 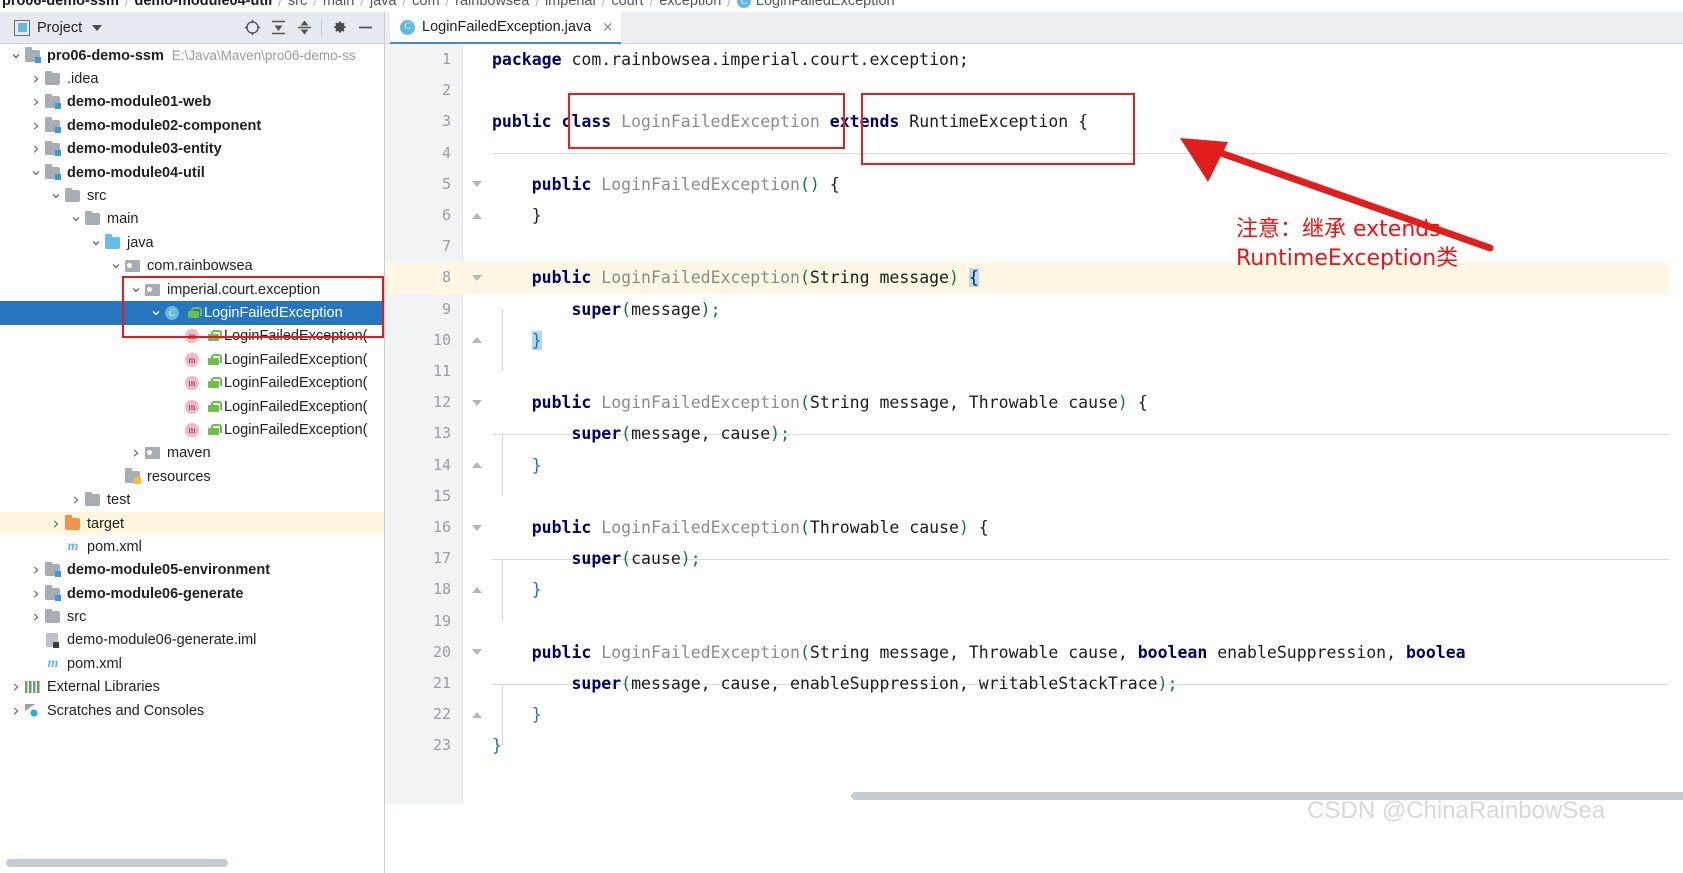 What do you see at coordinates (1034, 340) in the screenshot?
I see `code-line: 10 }` at bounding box center [1034, 340].